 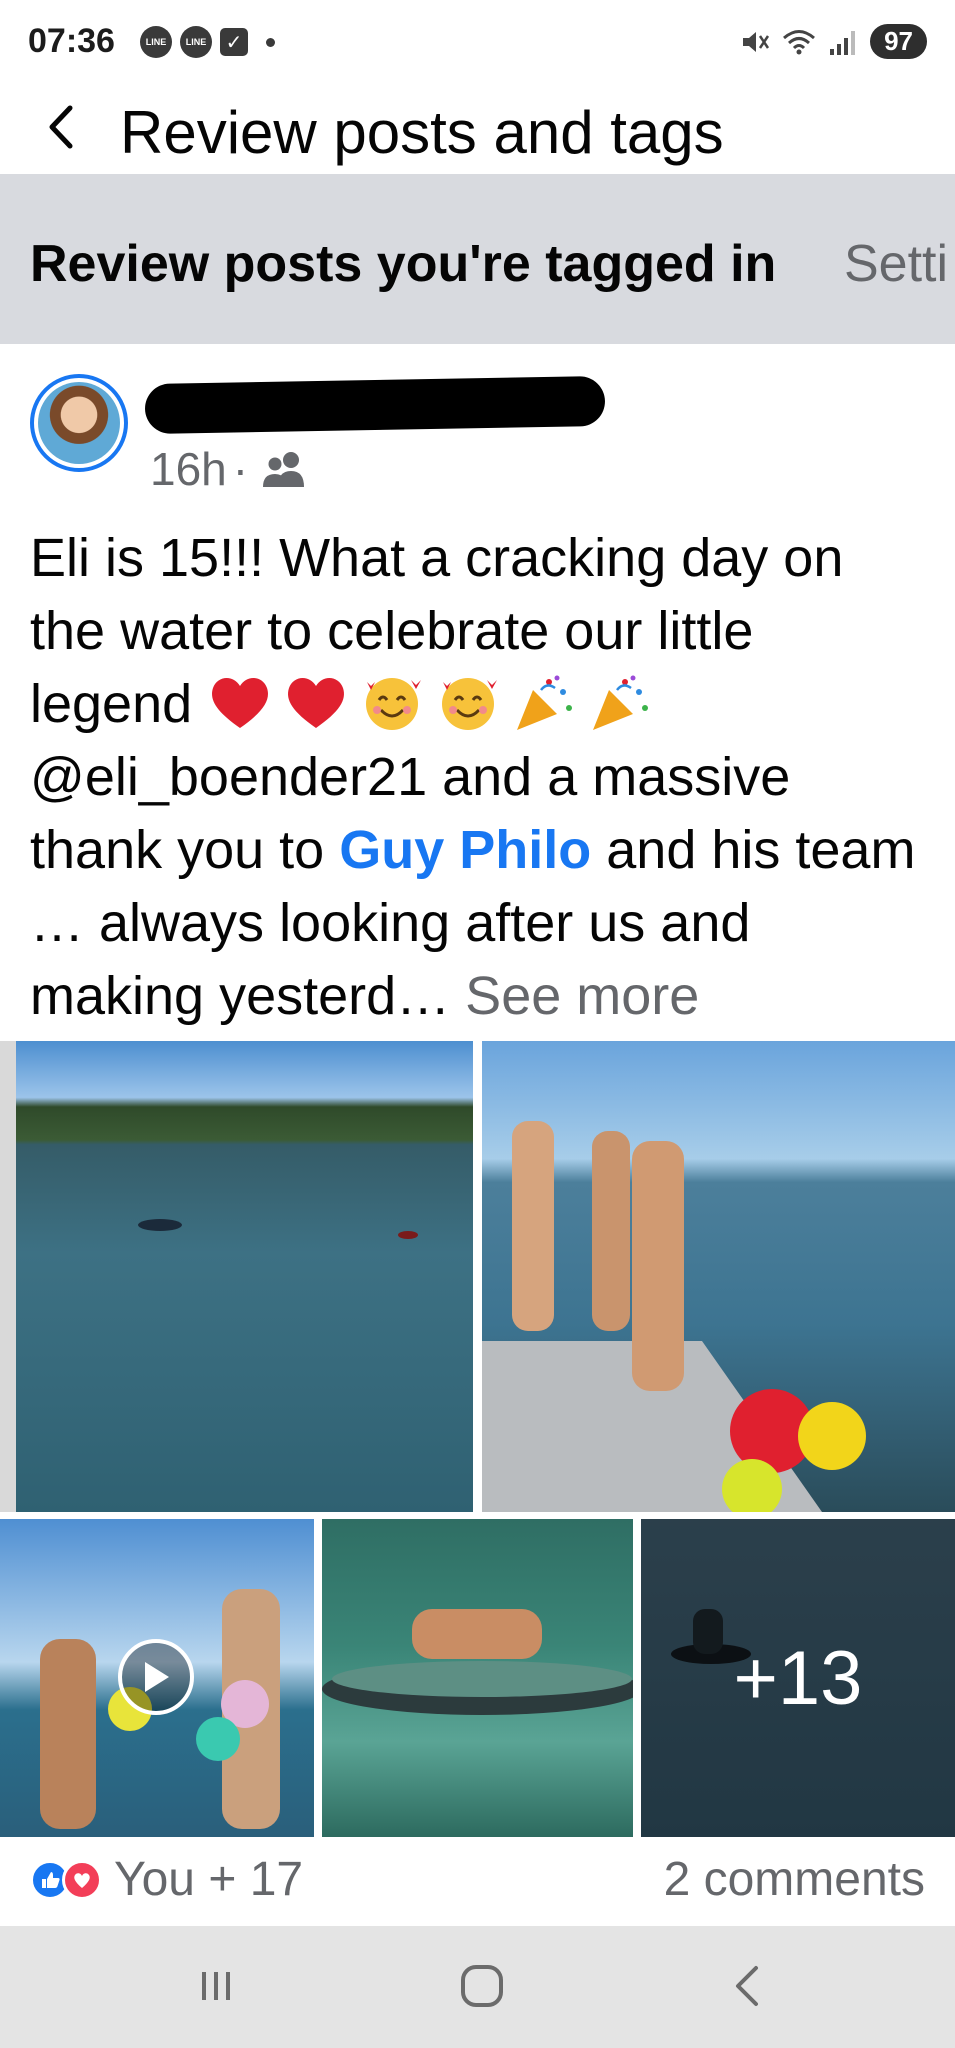 What do you see at coordinates (229, 469) in the screenshot?
I see `post-meta: 16h ·` at bounding box center [229, 469].